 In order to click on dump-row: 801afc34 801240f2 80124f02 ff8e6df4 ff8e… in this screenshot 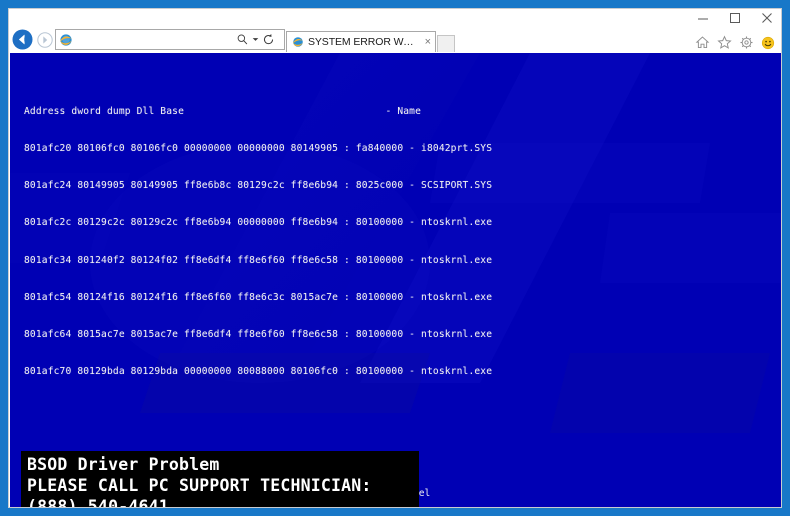, I will do `click(258, 260)`.